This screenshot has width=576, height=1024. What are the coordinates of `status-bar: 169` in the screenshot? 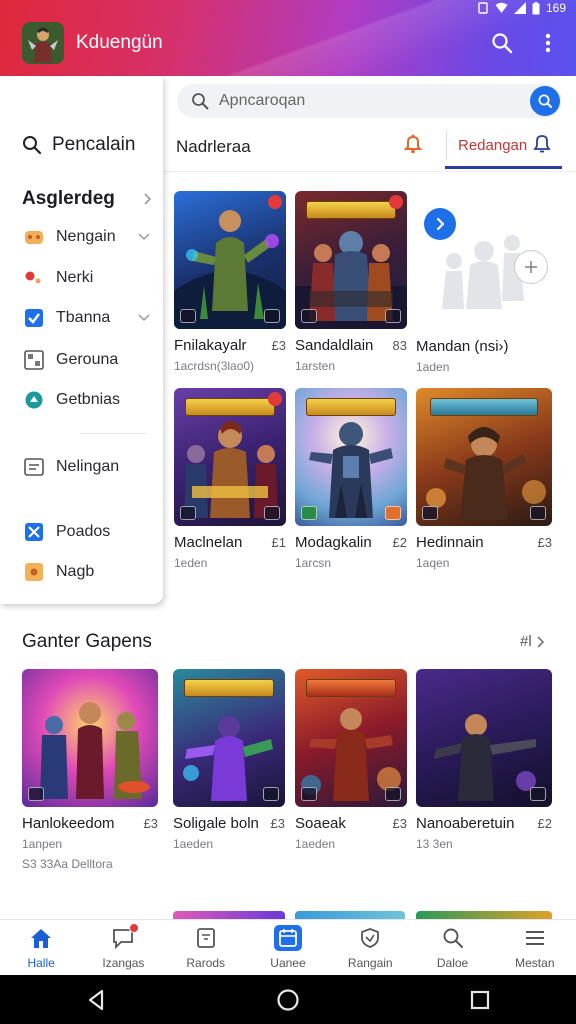 It's located at (521, 8).